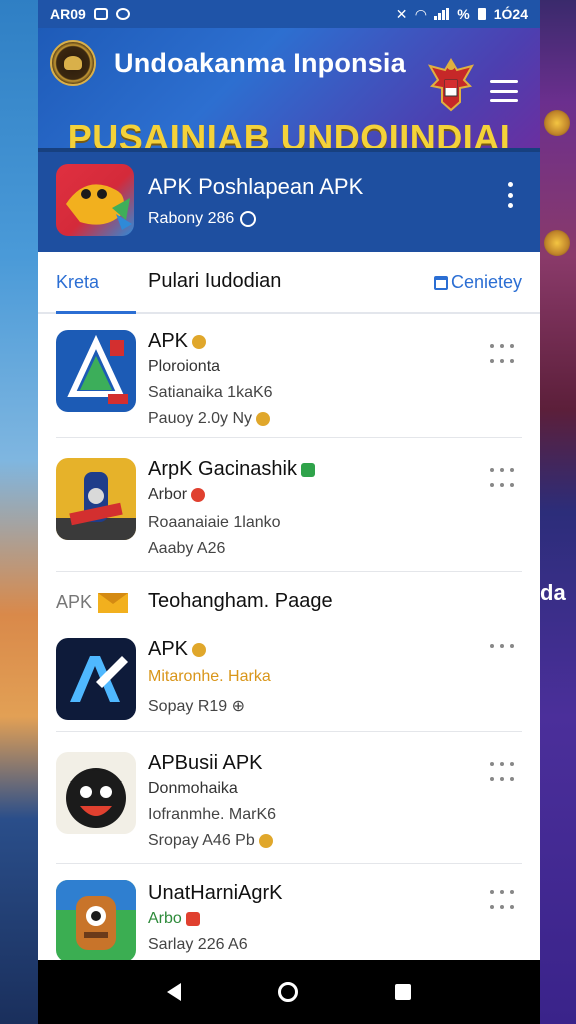 This screenshot has width=576, height=1024. What do you see at coordinates (68, 14) in the screenshot?
I see `status-time: AR09` at bounding box center [68, 14].